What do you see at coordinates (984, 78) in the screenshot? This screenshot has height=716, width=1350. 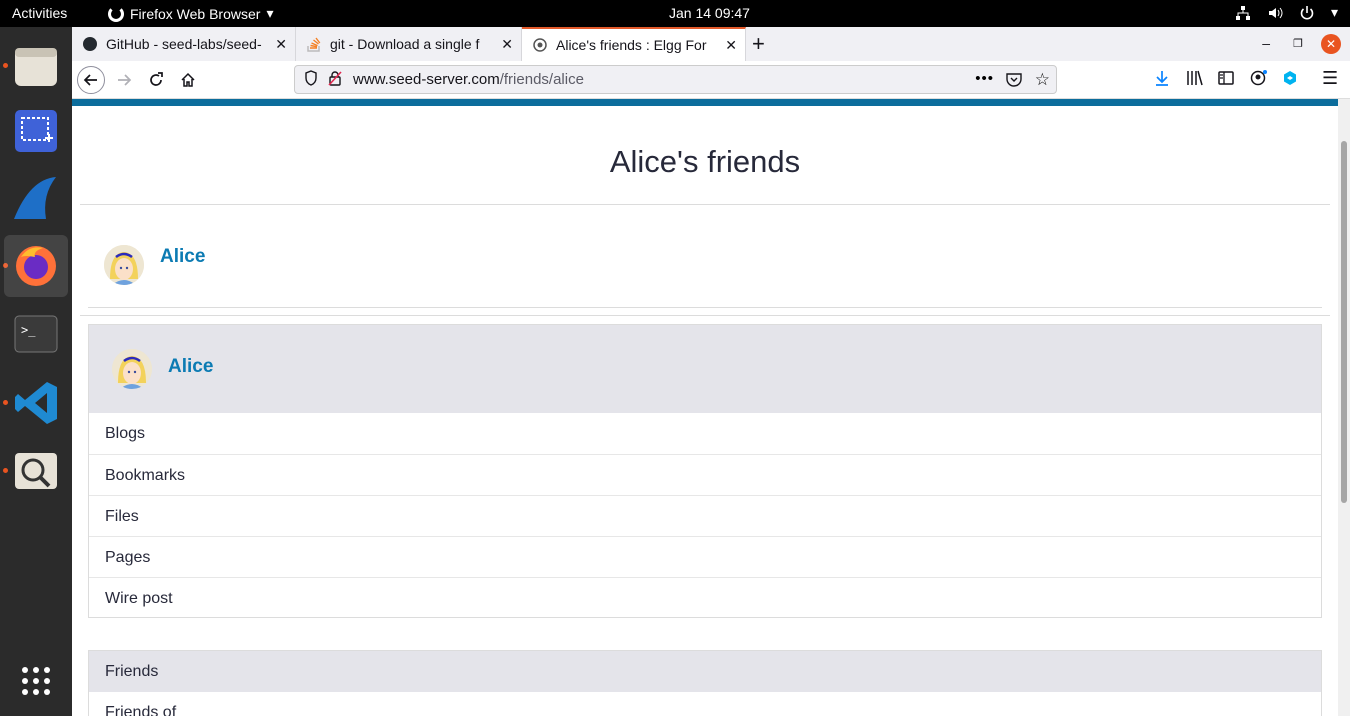 I see `page-actions-icon: •••` at bounding box center [984, 78].